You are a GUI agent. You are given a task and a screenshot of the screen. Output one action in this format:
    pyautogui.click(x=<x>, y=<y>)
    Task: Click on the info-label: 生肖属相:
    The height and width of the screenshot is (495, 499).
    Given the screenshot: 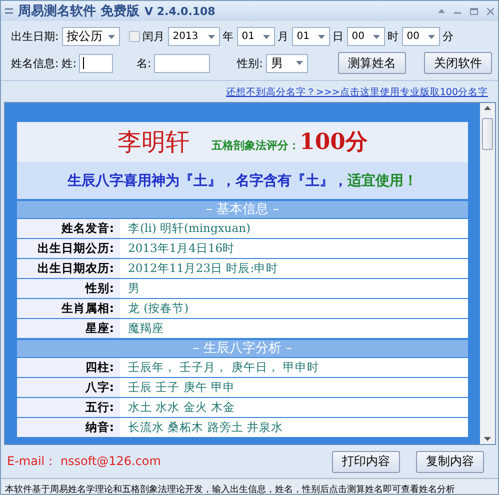 What is the action you would take?
    pyautogui.click(x=68, y=308)
    